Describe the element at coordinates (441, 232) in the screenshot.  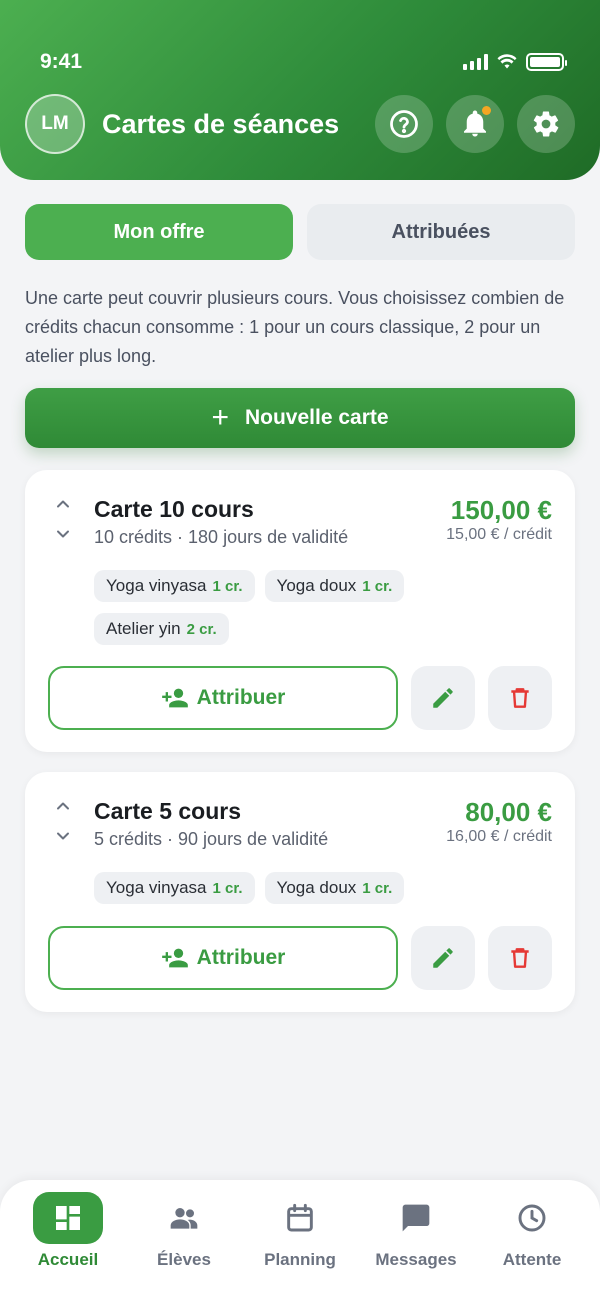
I see `tab-attribuees: Attribuées` at that location.